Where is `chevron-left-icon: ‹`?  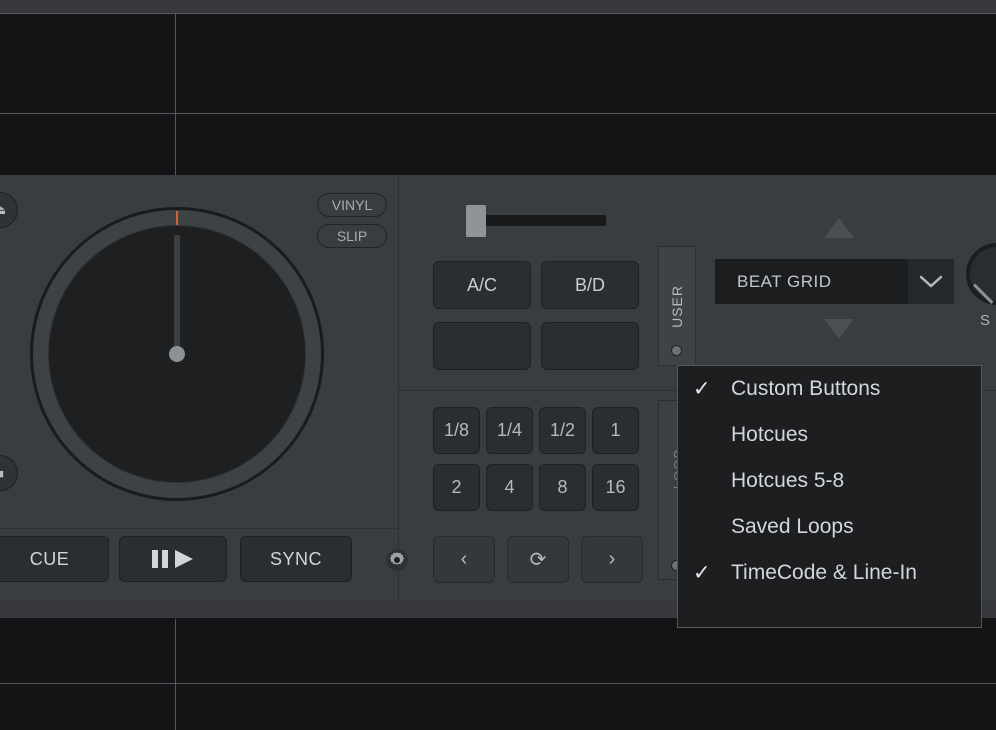
chevron-left-icon: ‹ is located at coordinates (464, 559).